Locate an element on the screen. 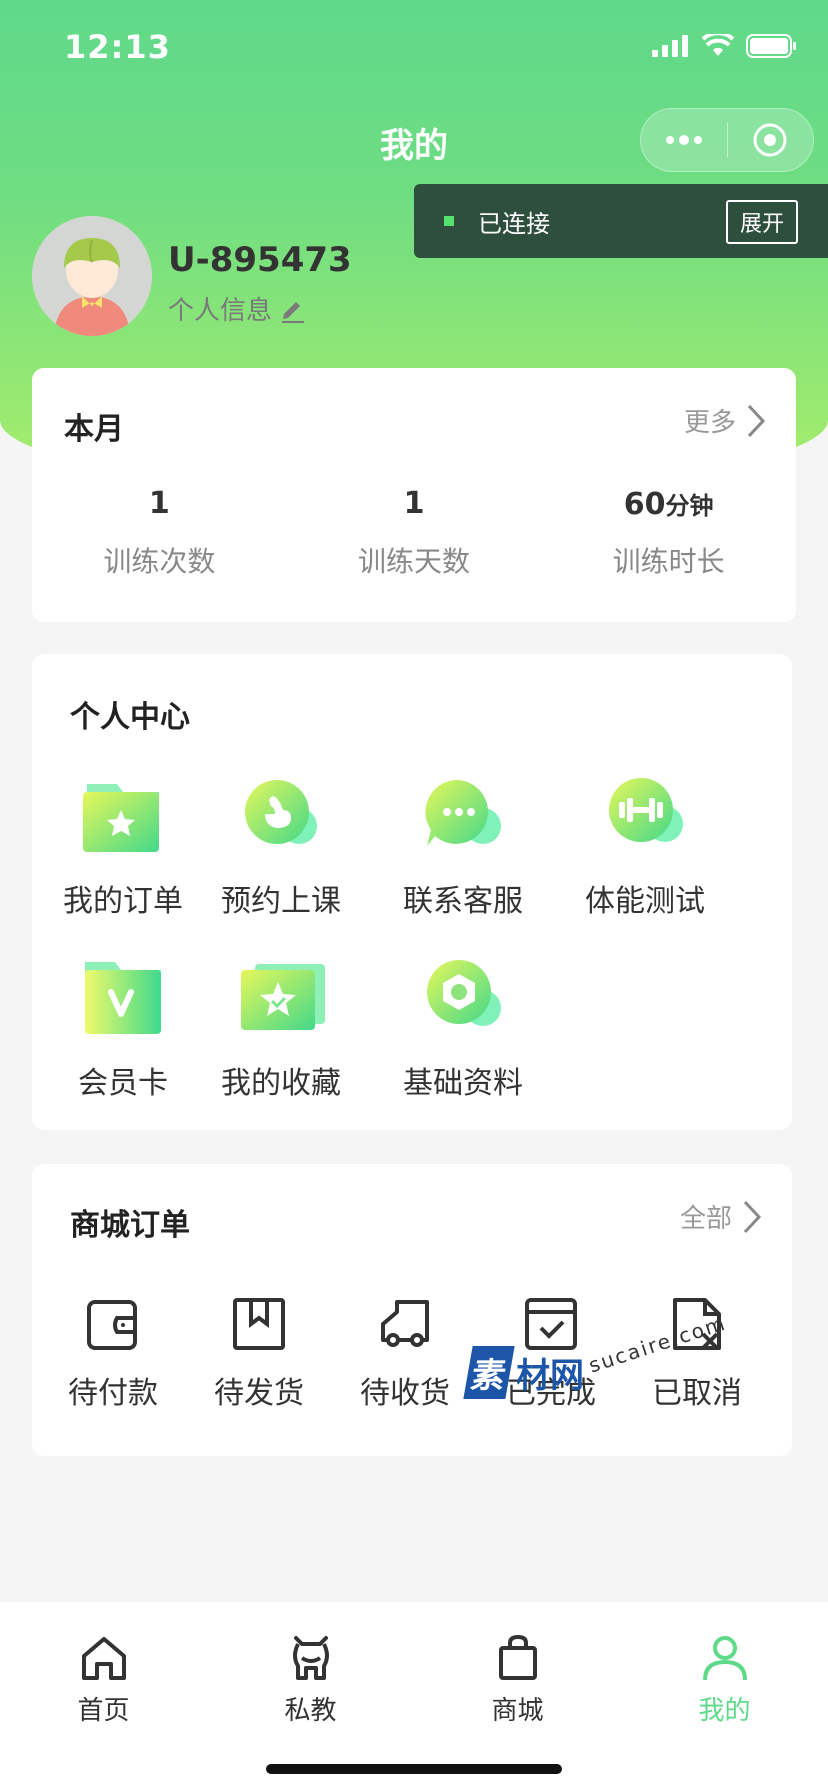  all-orders-link: 全部 is located at coordinates (721, 1216).